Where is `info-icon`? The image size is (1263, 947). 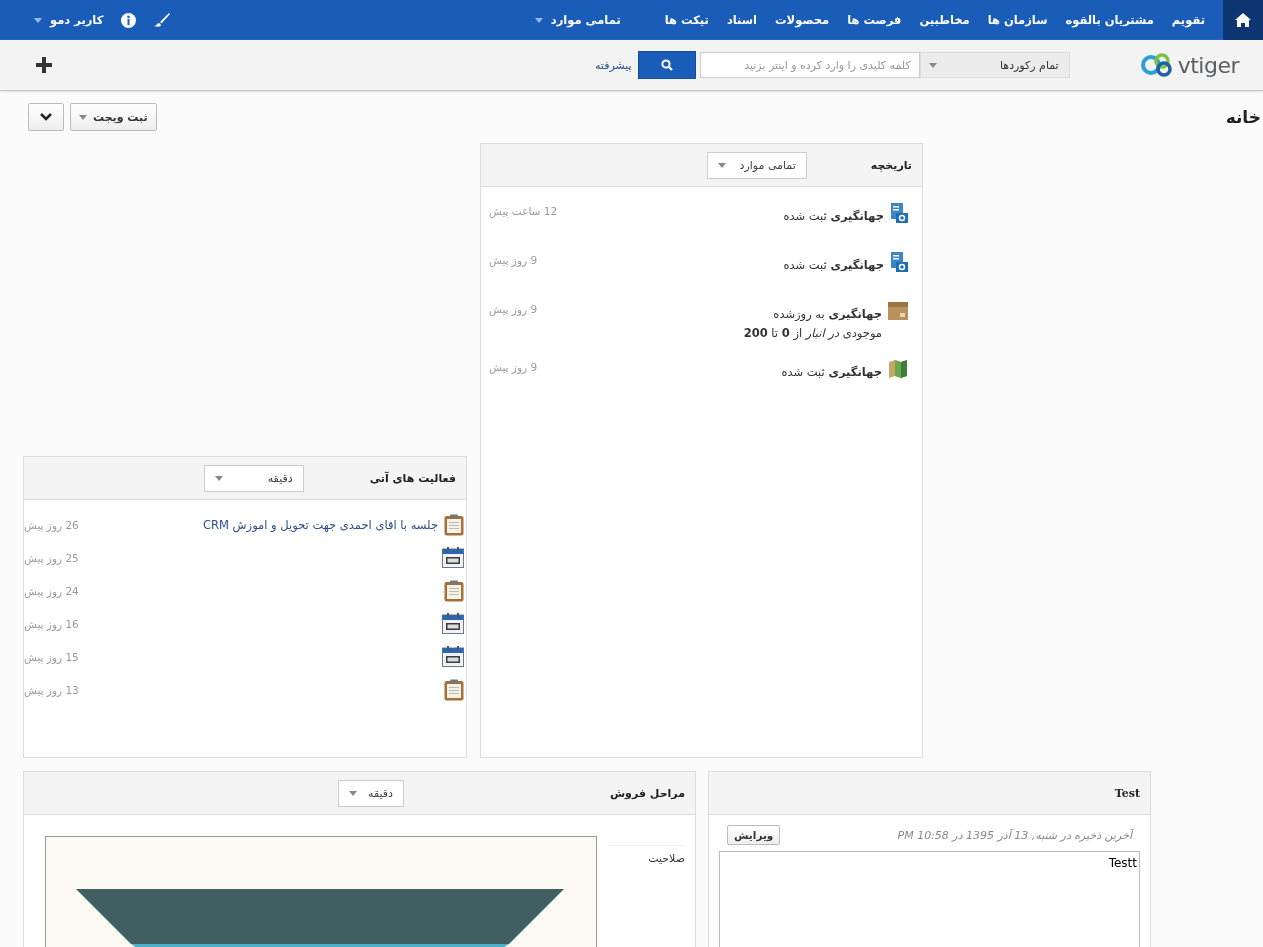 info-icon is located at coordinates (129, 20).